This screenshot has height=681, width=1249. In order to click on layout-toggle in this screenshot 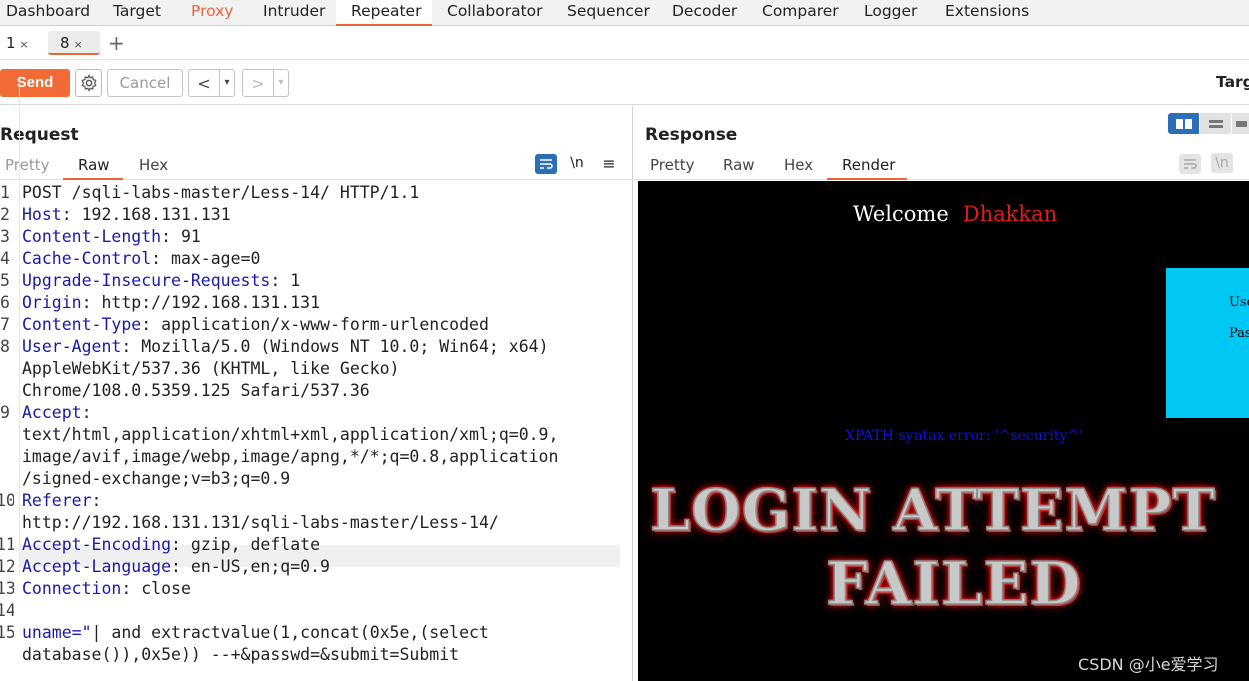, I will do `click(1208, 124)`.